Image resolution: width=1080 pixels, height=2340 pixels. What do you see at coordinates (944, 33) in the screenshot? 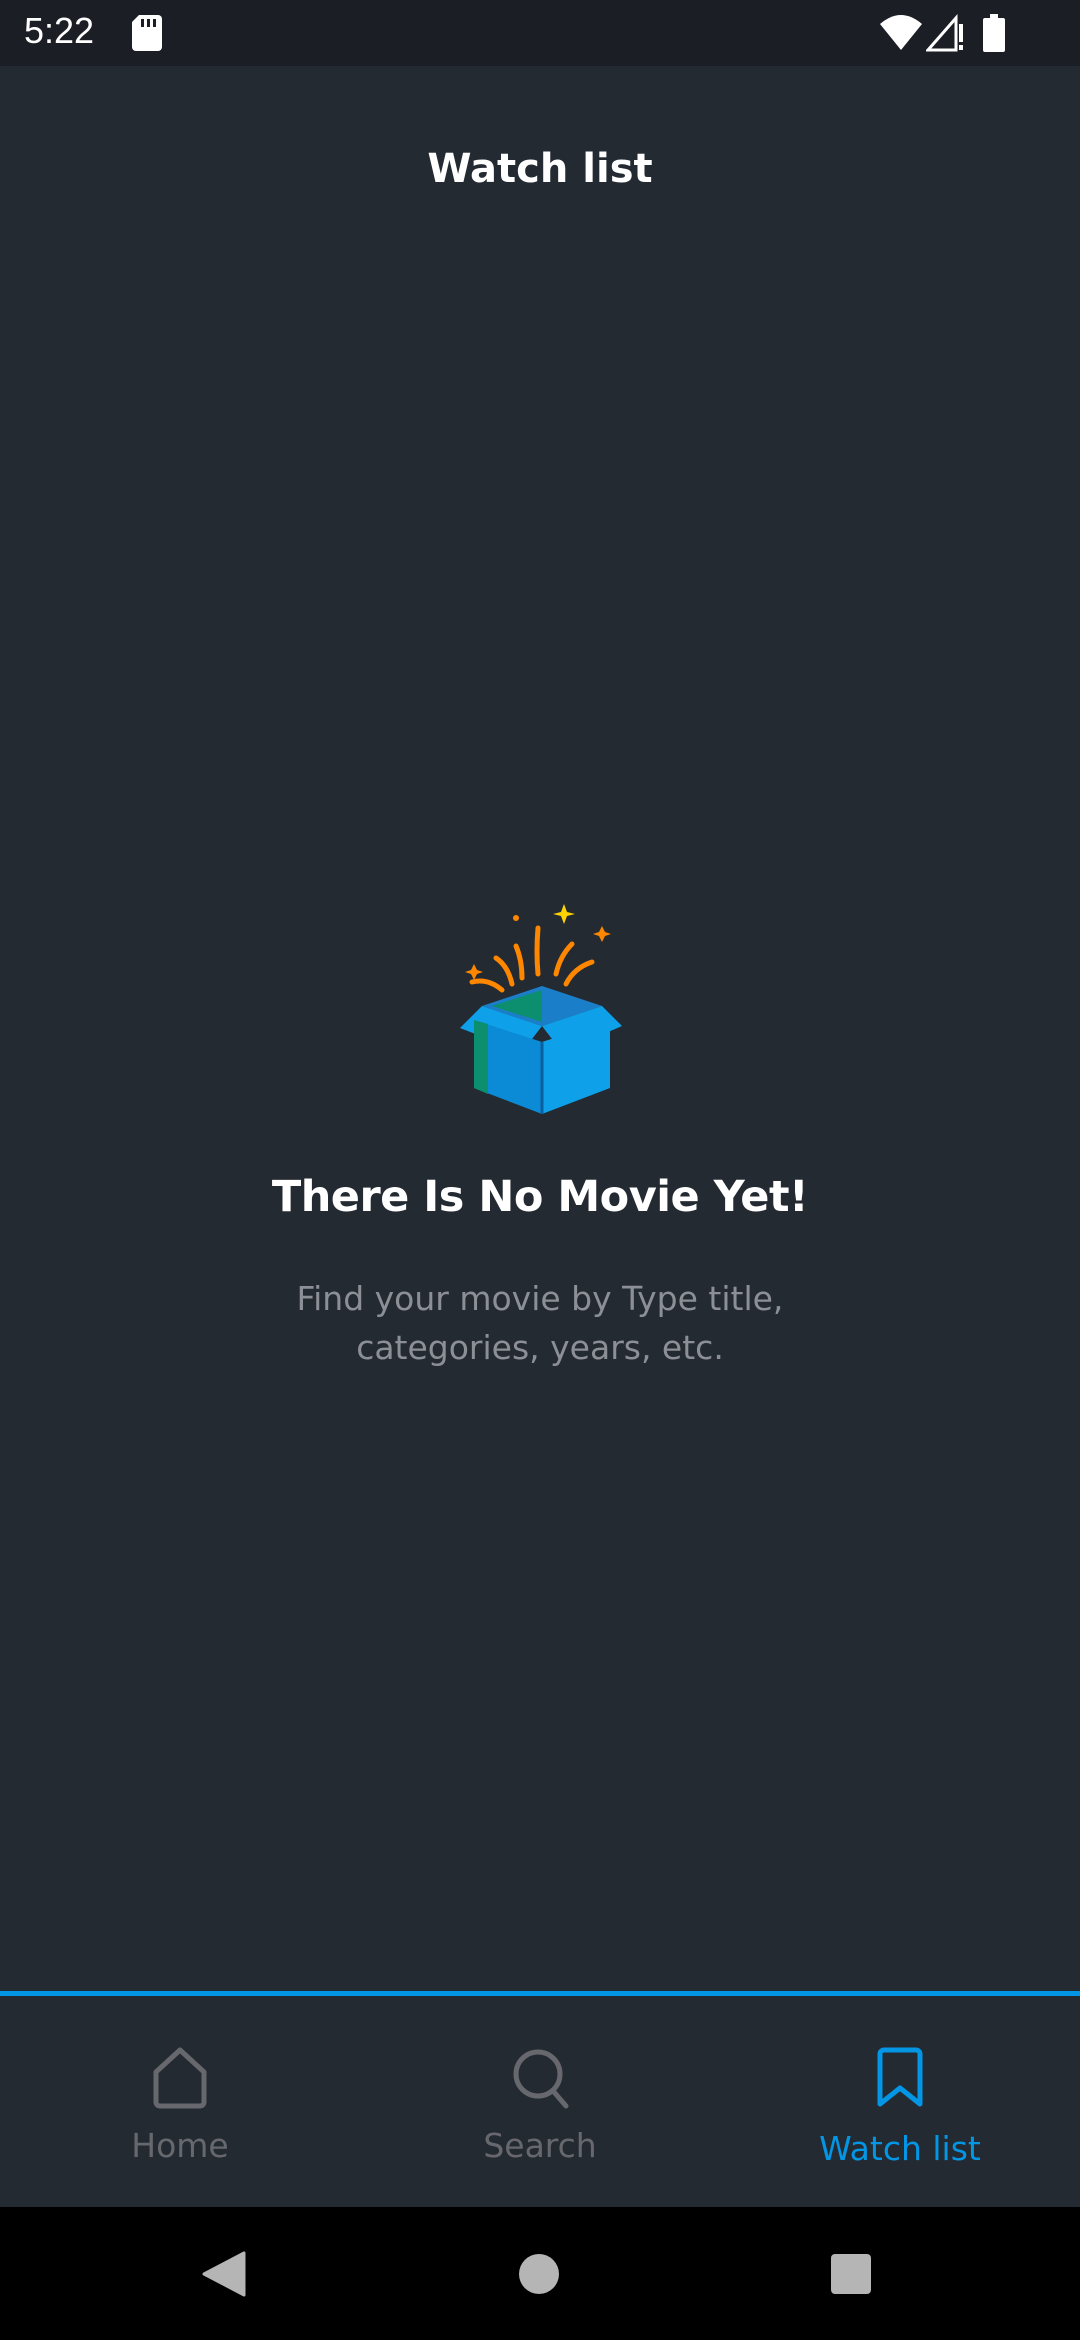
I see `signal-icon` at bounding box center [944, 33].